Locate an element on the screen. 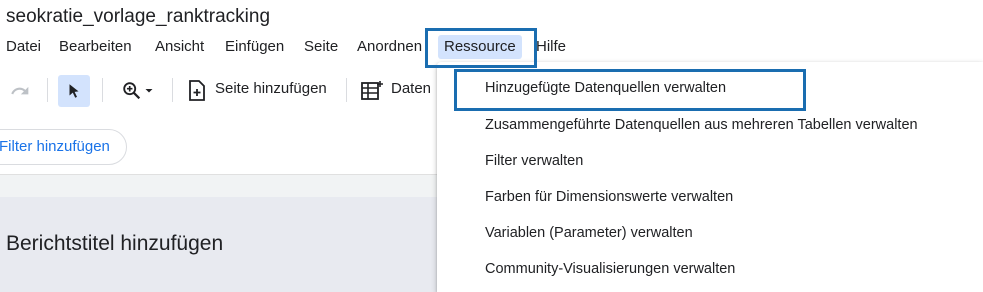 The image size is (983, 292). menu-item-manage-parameters: Variablen (Parameter) verwalten is located at coordinates (589, 233).